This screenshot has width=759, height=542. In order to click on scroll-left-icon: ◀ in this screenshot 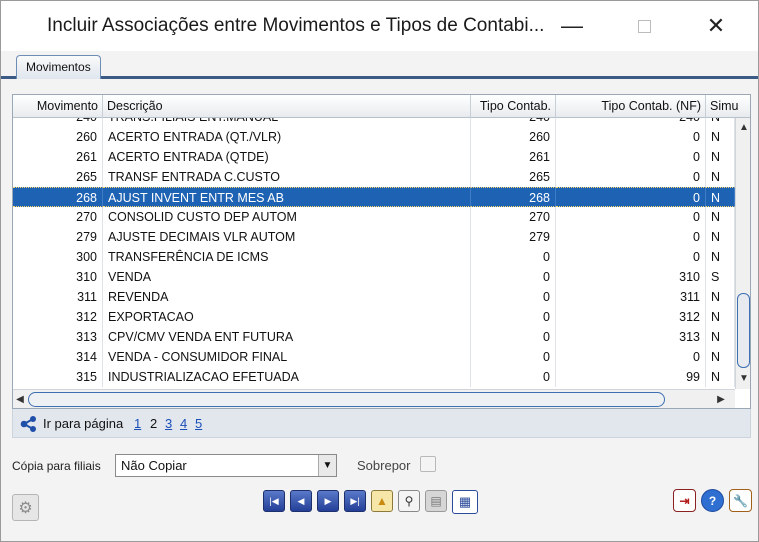, I will do `click(20, 400)`.